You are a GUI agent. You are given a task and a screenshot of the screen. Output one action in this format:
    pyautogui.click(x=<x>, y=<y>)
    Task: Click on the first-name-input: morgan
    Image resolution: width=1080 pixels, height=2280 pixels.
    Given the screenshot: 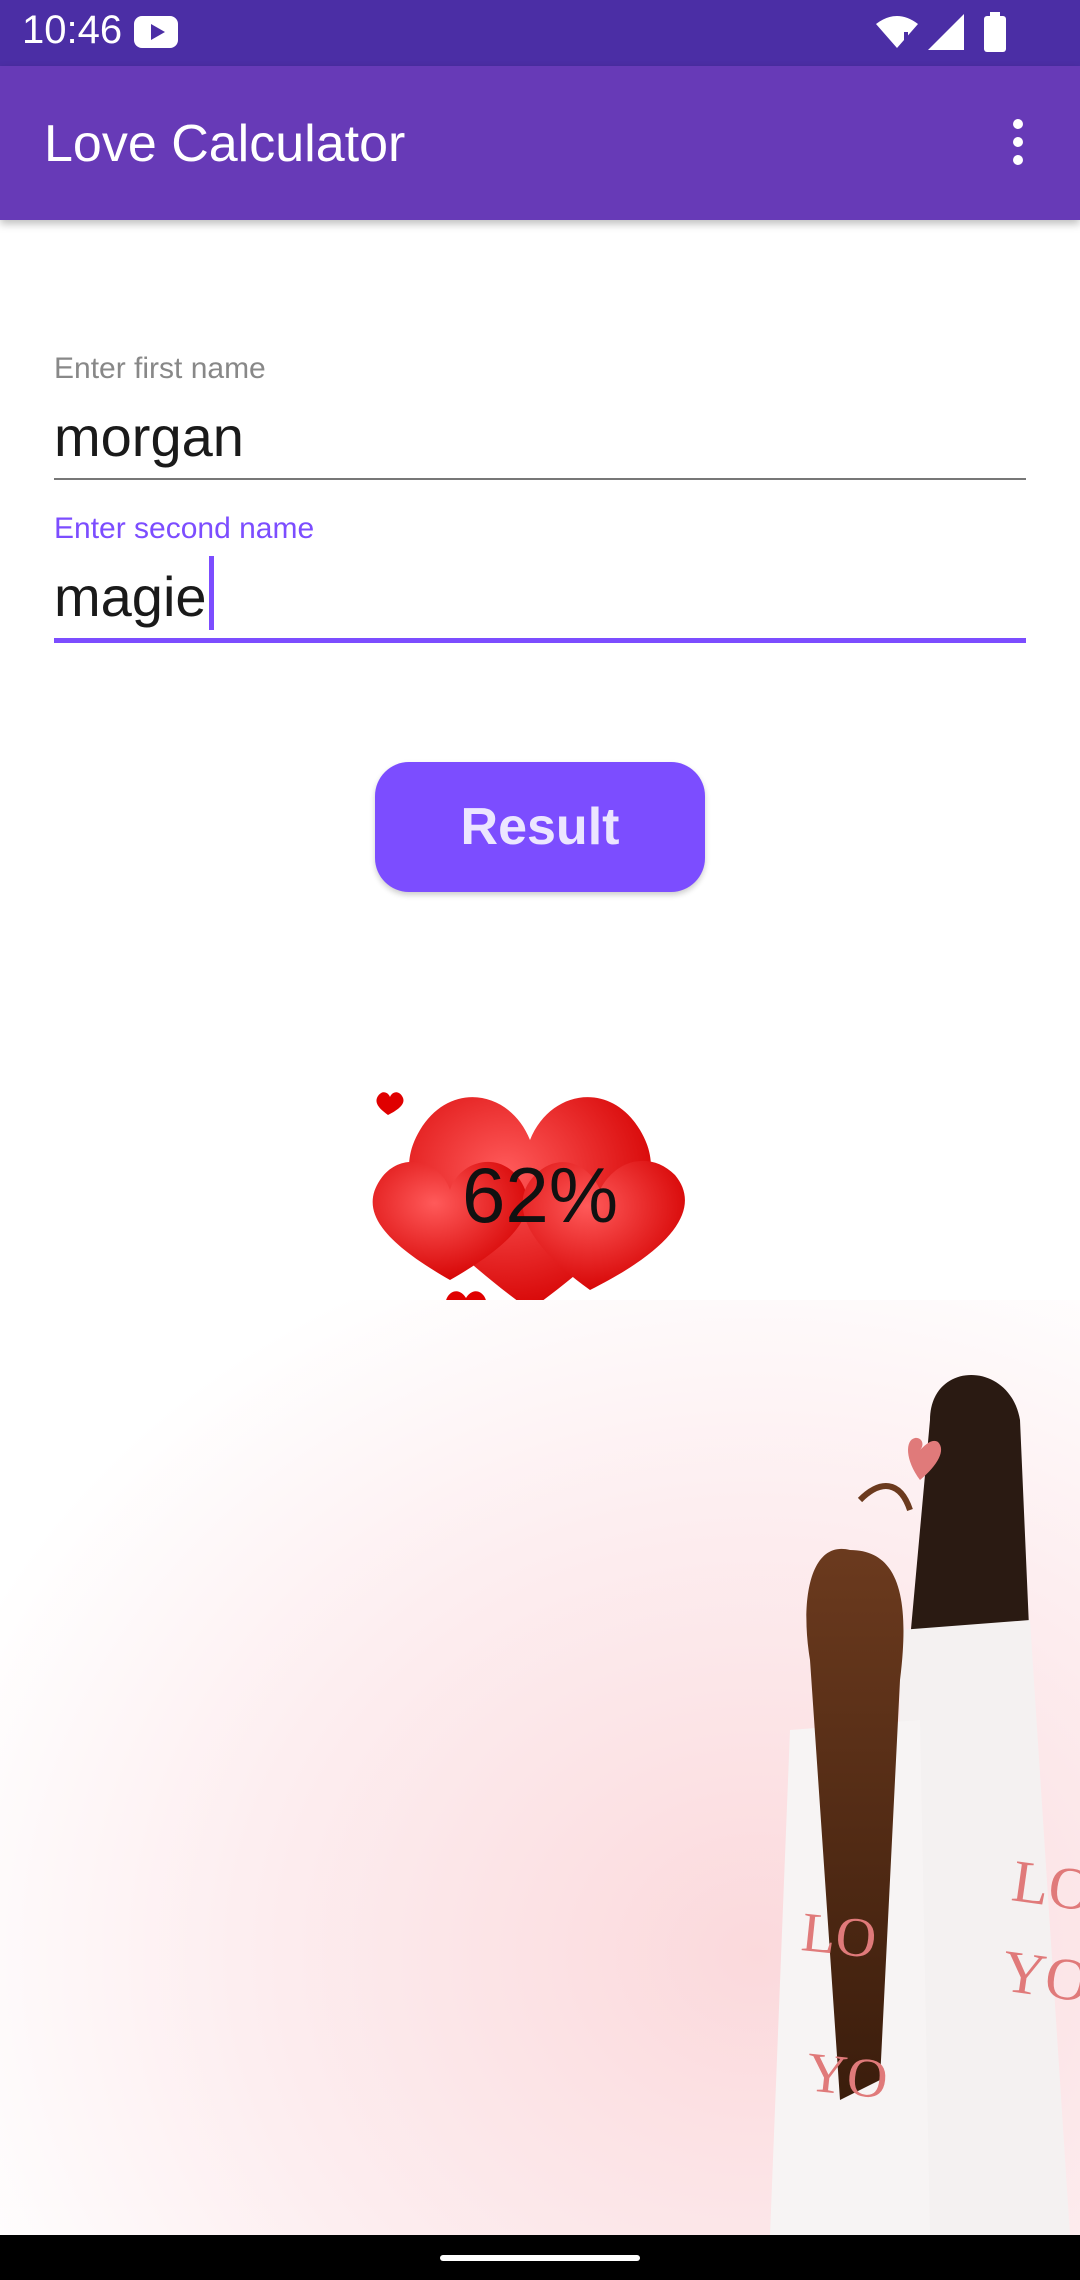 What is the action you would take?
    pyautogui.click(x=540, y=441)
    